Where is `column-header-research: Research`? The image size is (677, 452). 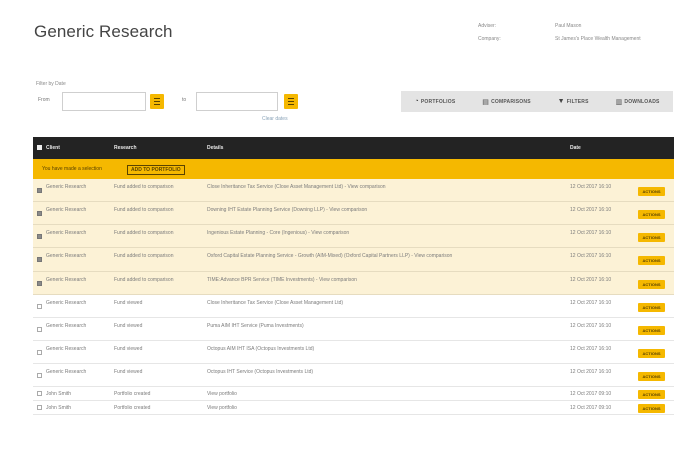 column-header-research: Research is located at coordinates (125, 148).